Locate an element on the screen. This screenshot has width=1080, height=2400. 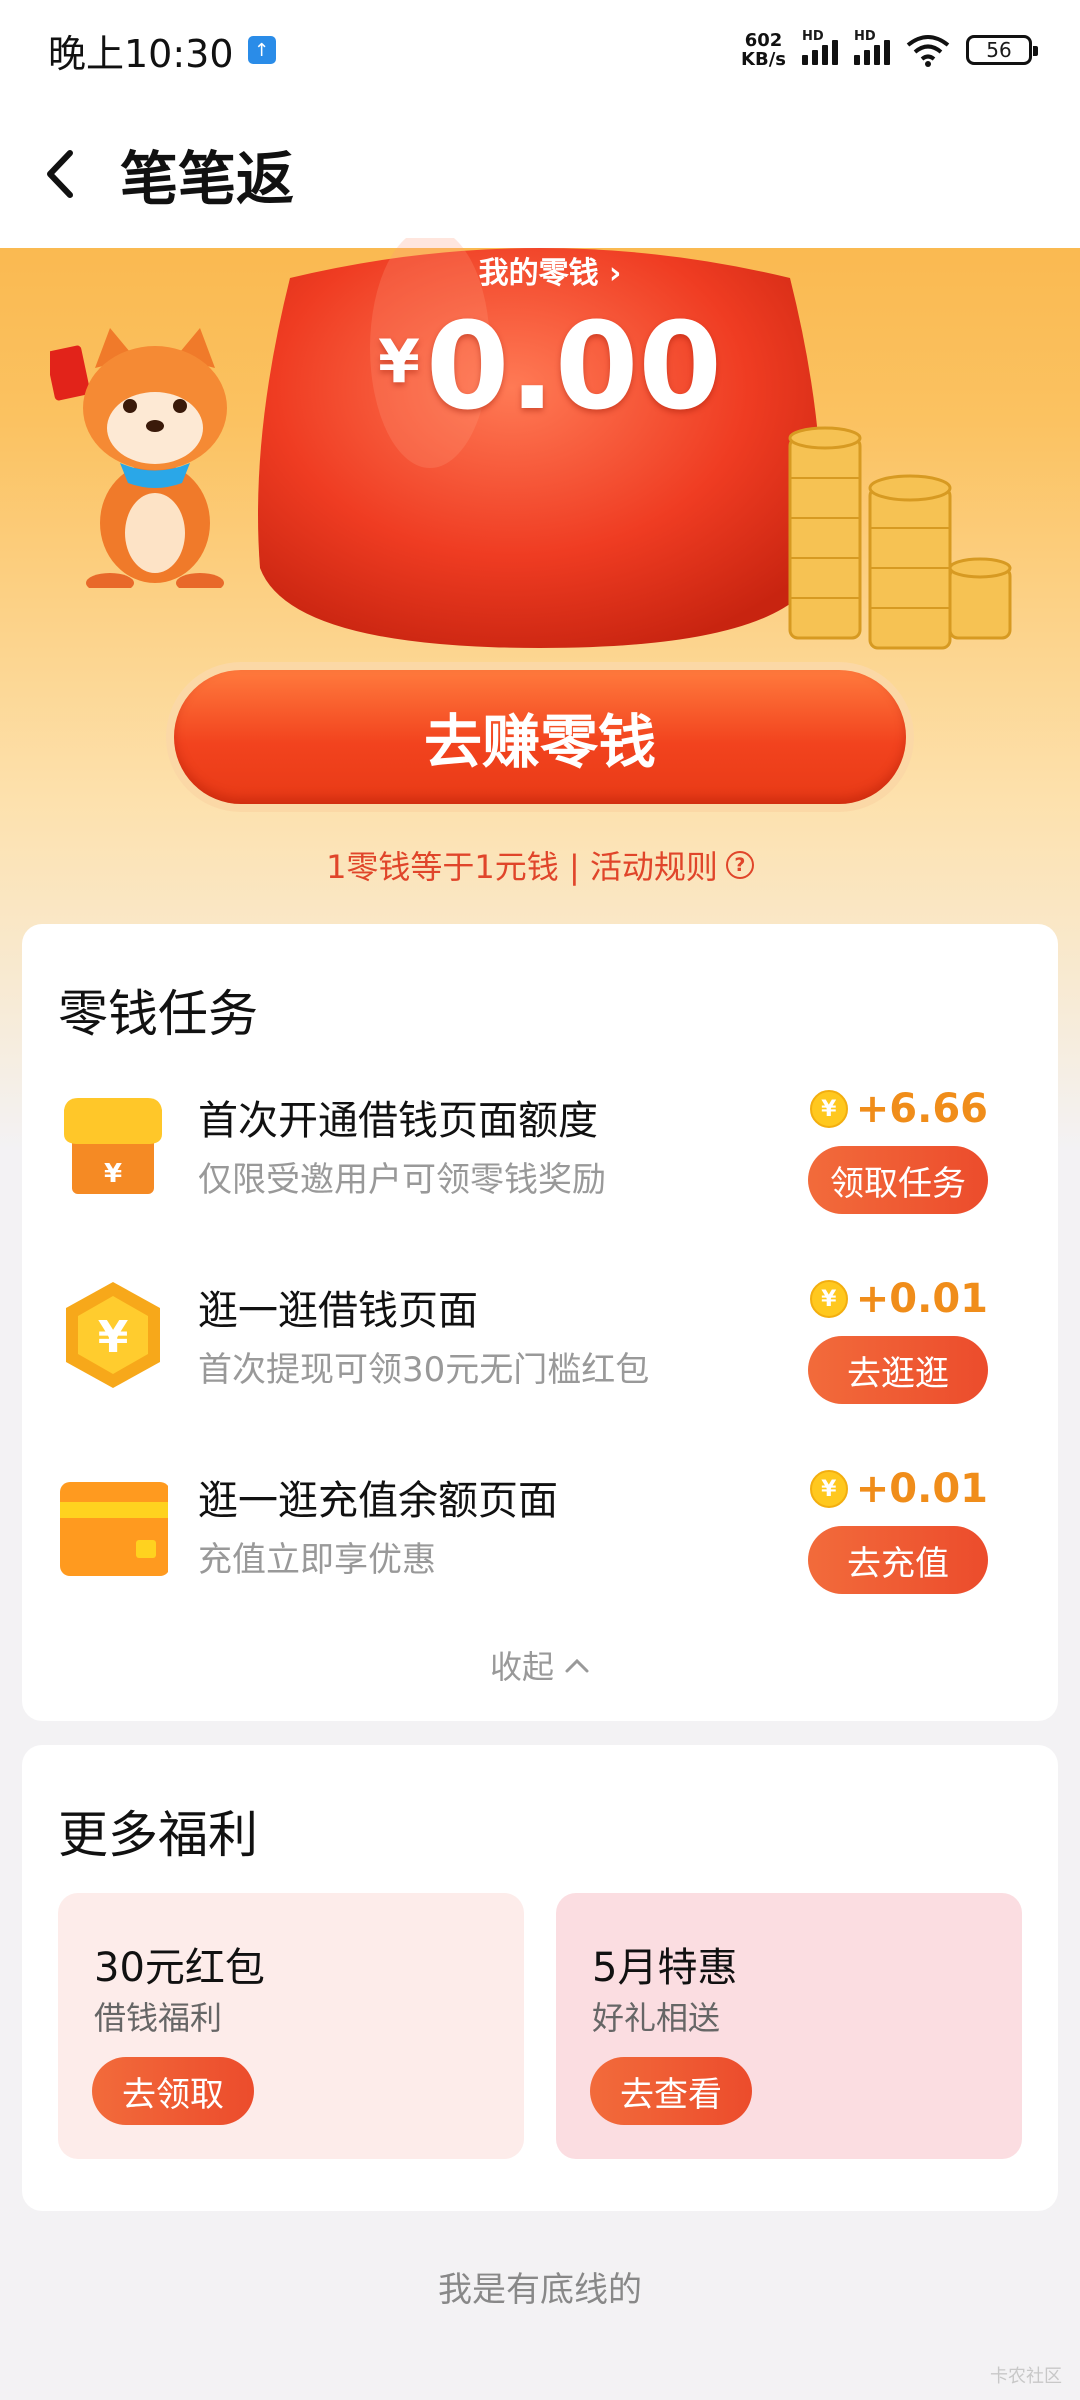
signal-icon: HD is located at coordinates (820, 47).